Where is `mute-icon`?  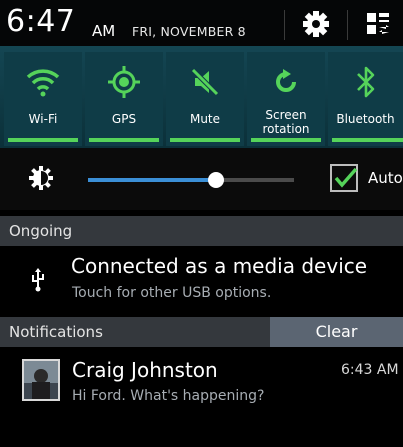
mute-icon is located at coordinates (205, 82).